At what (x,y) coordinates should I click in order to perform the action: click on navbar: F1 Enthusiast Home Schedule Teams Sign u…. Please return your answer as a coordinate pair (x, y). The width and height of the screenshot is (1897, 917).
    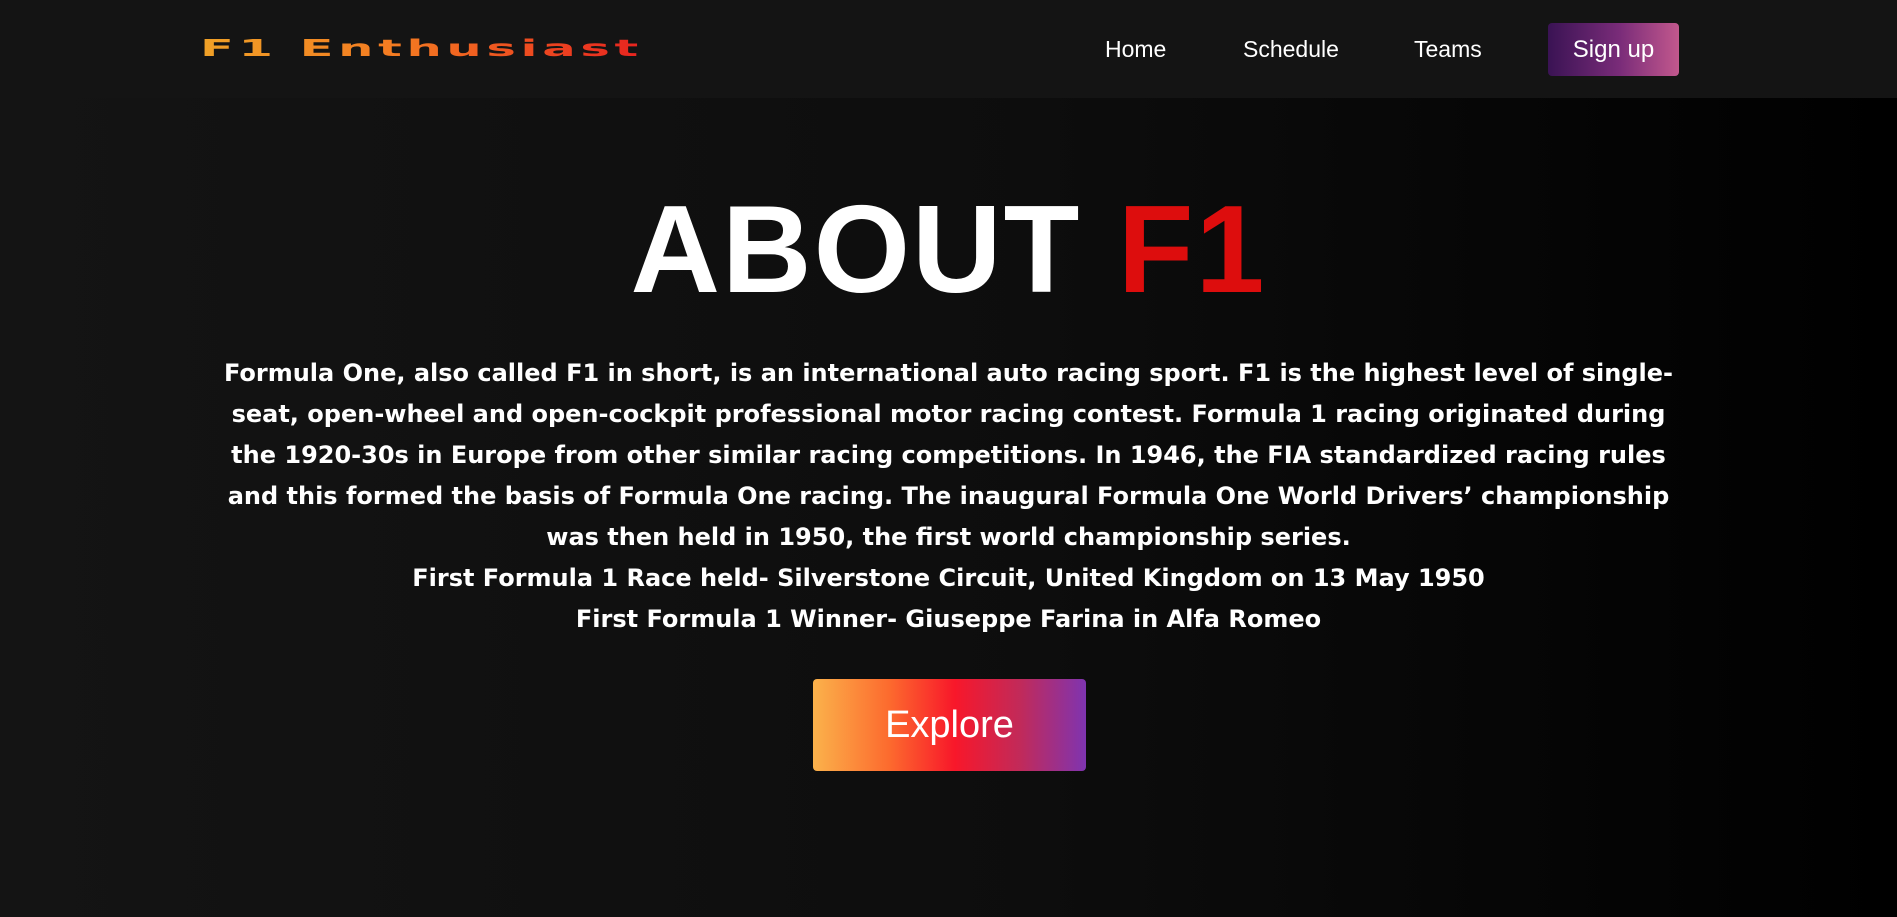
    Looking at the image, I should click on (948, 49).